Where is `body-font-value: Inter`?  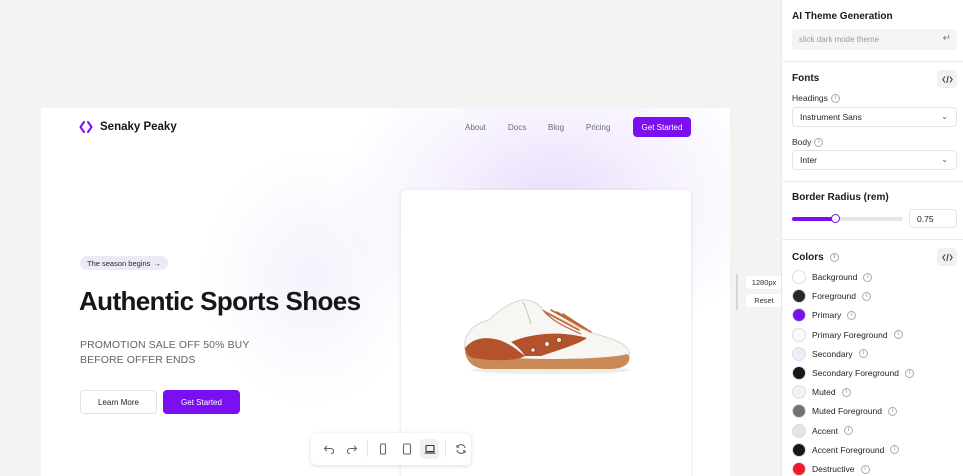
body-font-value: Inter is located at coordinates (809, 160).